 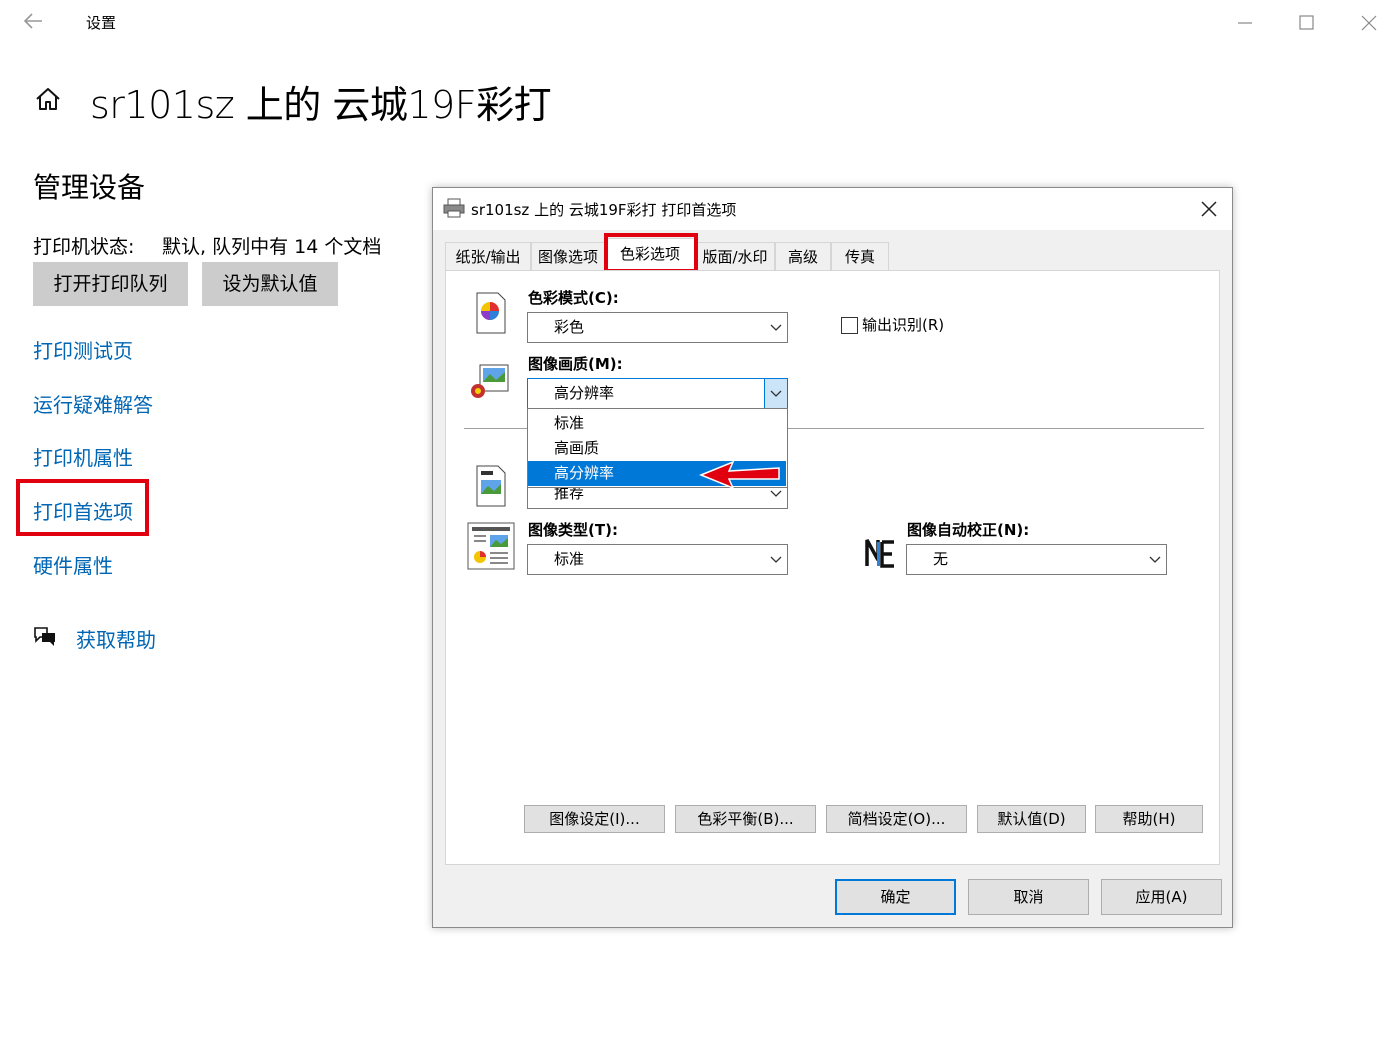 What do you see at coordinates (321, 105) in the screenshot?
I see `page-title: sr101sz 上的 云城19F彩打` at bounding box center [321, 105].